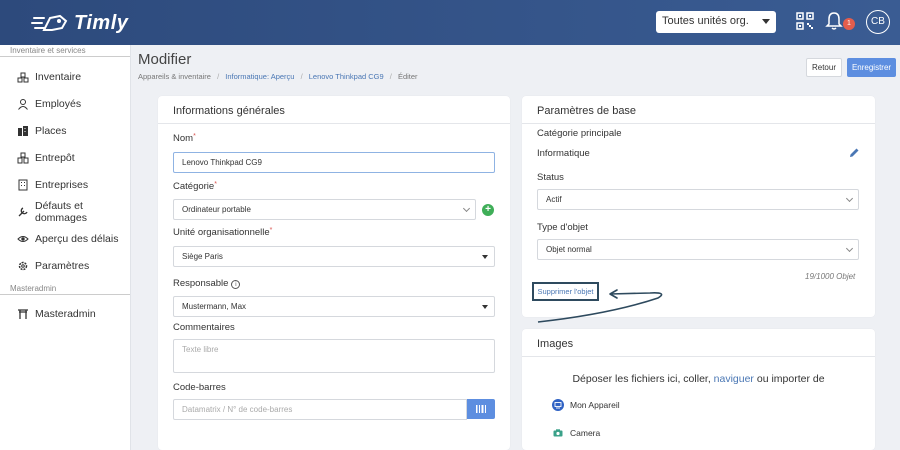  I want to click on main-category-value: Informatique, so click(563, 153).